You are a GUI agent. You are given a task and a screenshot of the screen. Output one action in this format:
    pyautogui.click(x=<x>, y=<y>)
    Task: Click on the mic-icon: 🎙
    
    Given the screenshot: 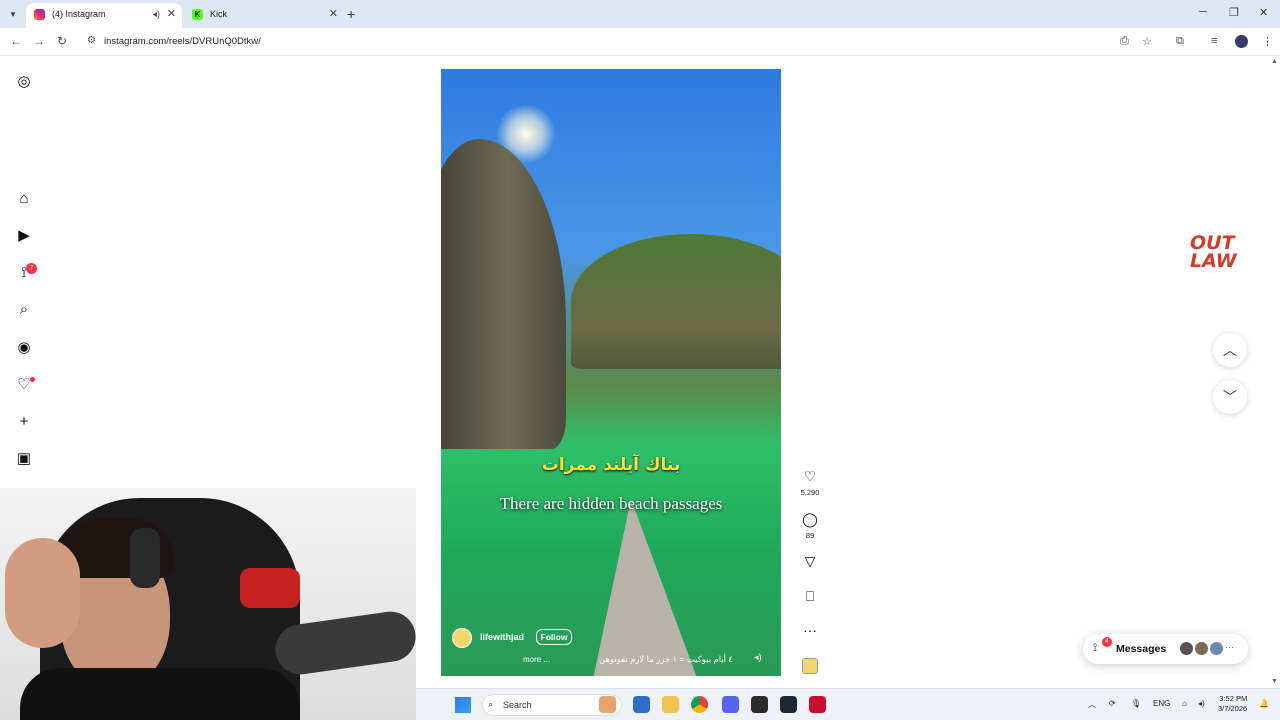 What is the action you would take?
    pyautogui.click(x=1136, y=703)
    